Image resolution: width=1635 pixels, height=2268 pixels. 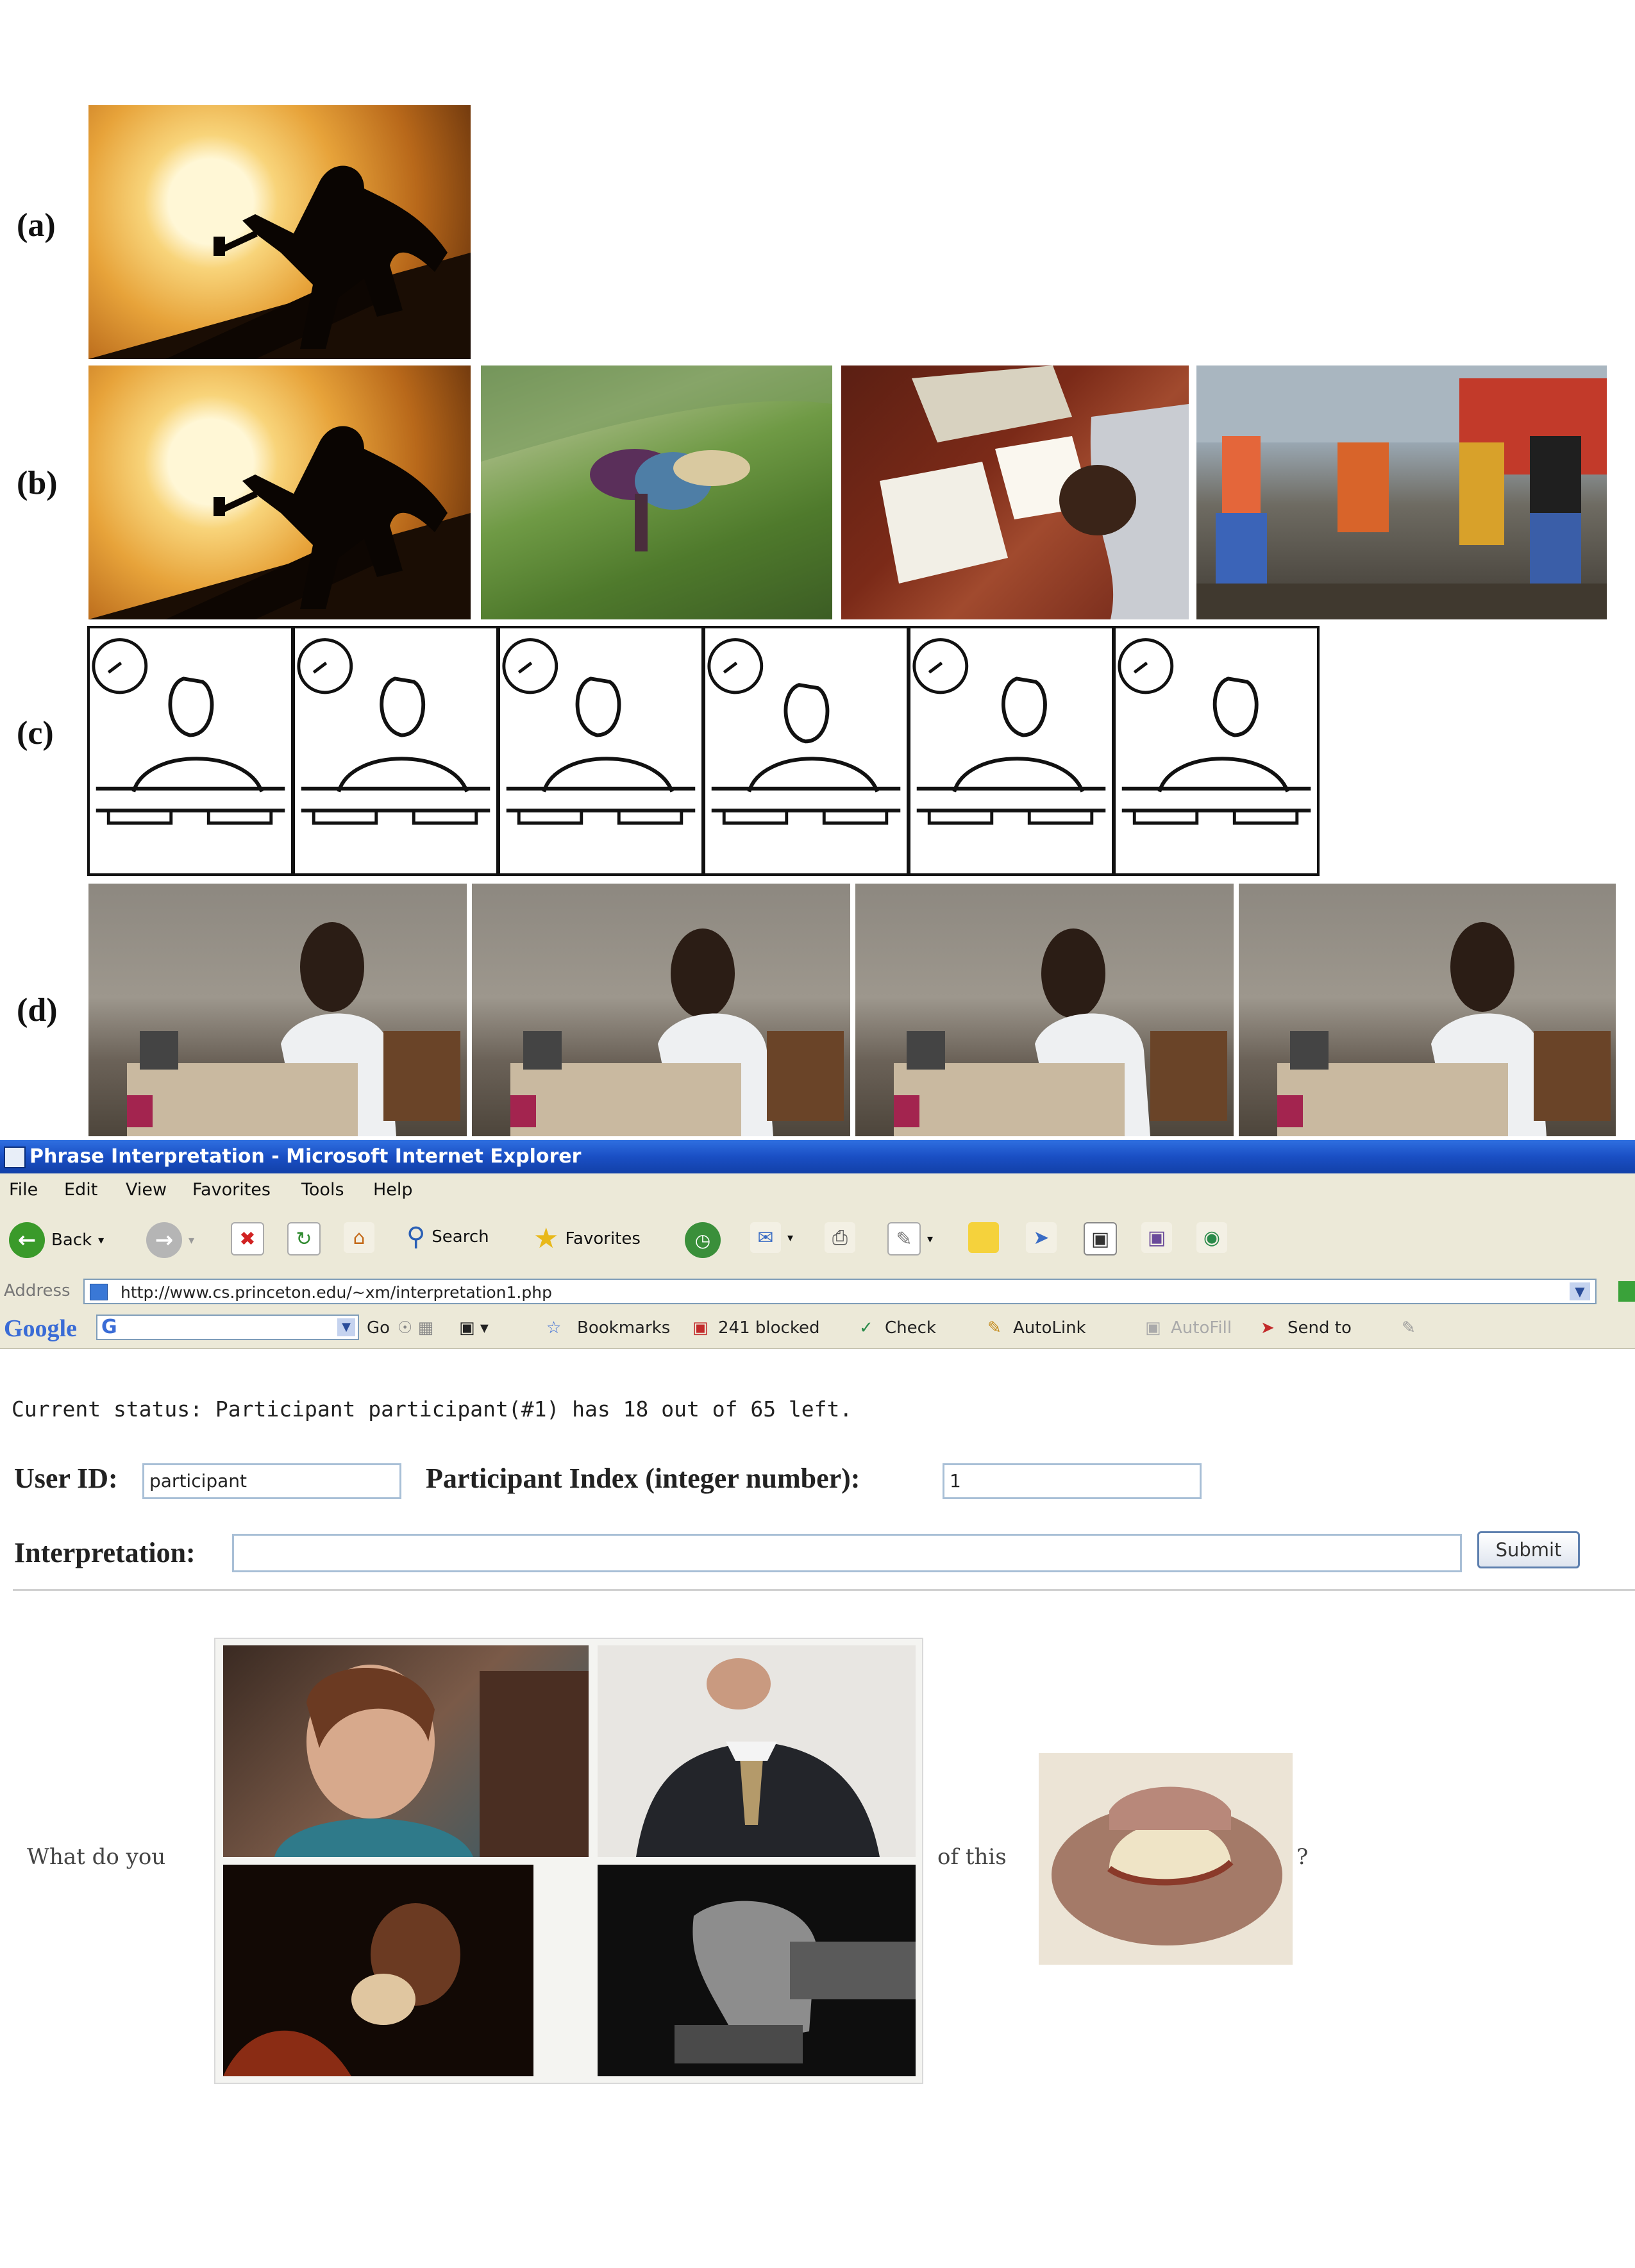 I want to click on thinking-man-image, so click(x=757, y=1751).